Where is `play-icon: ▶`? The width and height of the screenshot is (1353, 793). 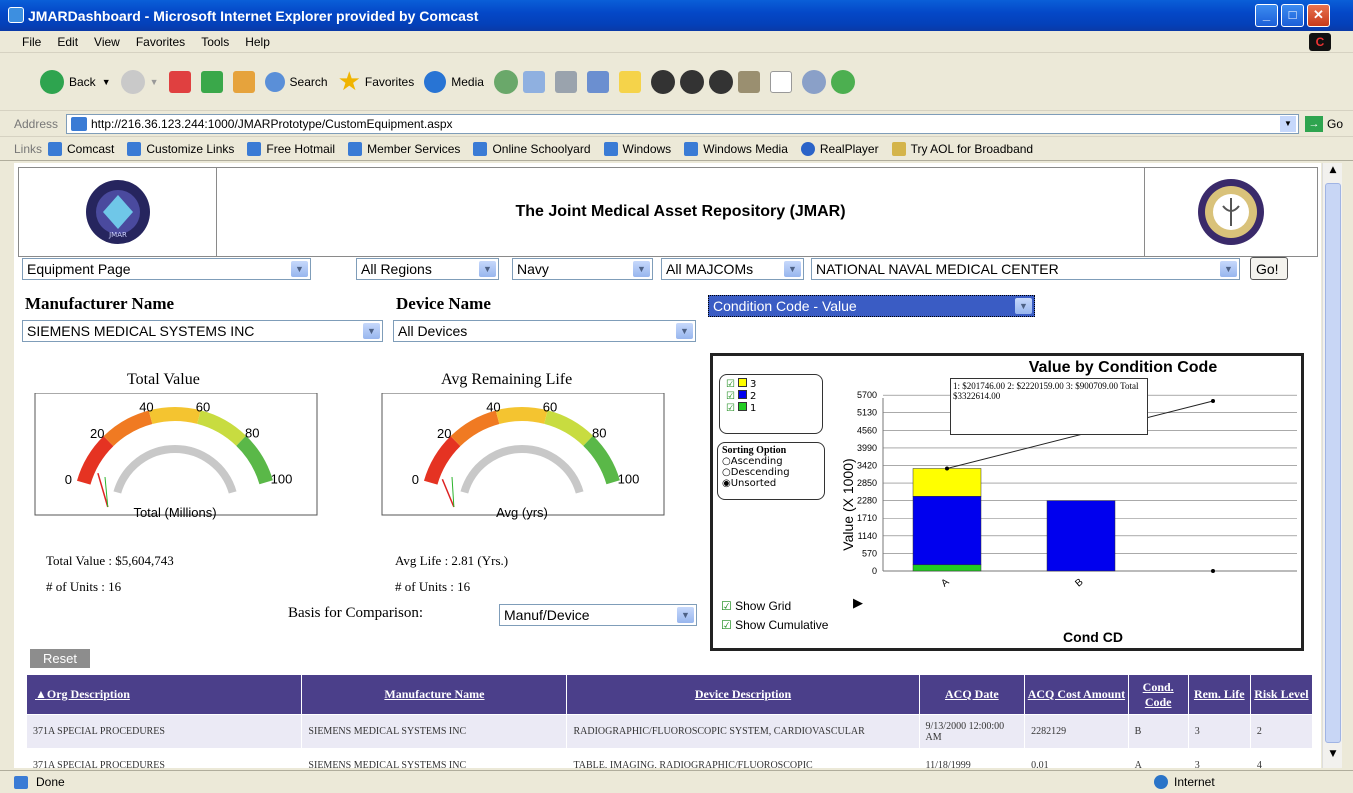
play-icon: ▶ is located at coordinates (858, 603).